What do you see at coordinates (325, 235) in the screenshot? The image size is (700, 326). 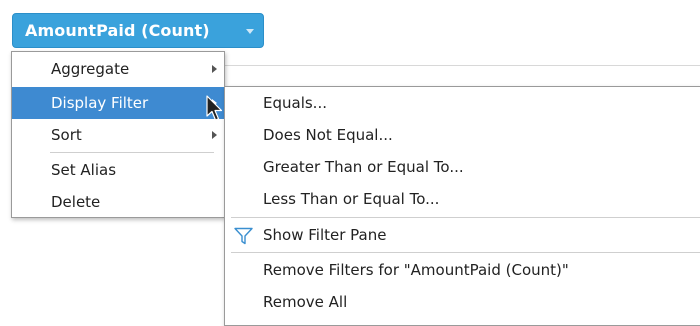 I see `menu-item-label: Show Filter Pane` at bounding box center [325, 235].